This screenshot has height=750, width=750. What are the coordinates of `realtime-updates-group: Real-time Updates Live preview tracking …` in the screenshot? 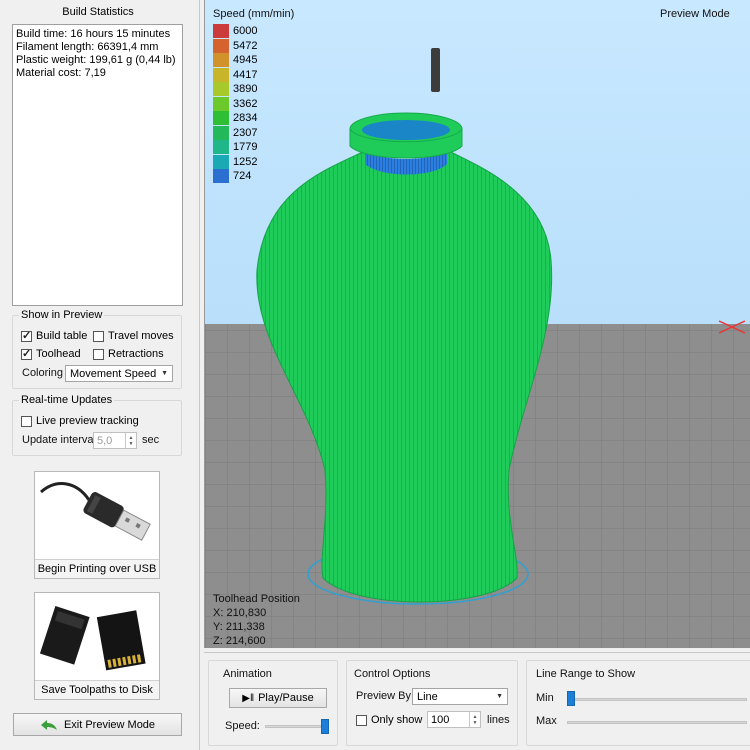 It's located at (97, 425).